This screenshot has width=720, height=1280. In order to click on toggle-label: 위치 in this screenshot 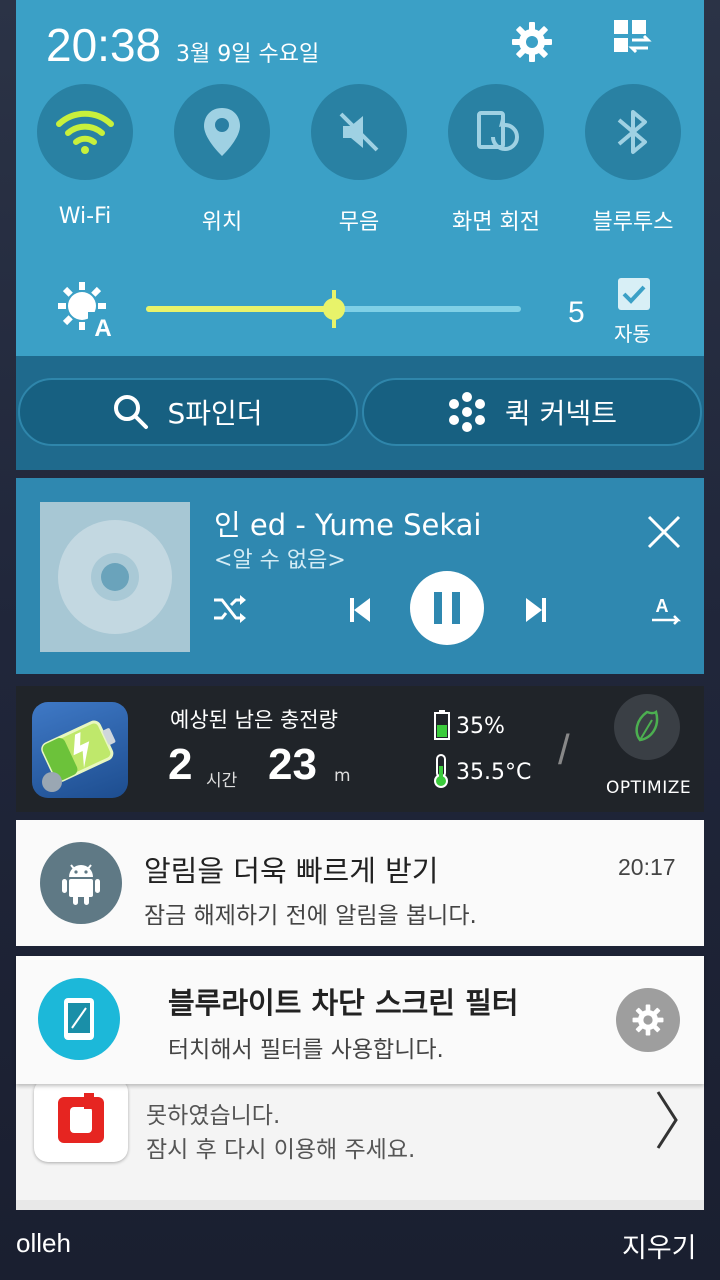, I will do `click(222, 222)`.